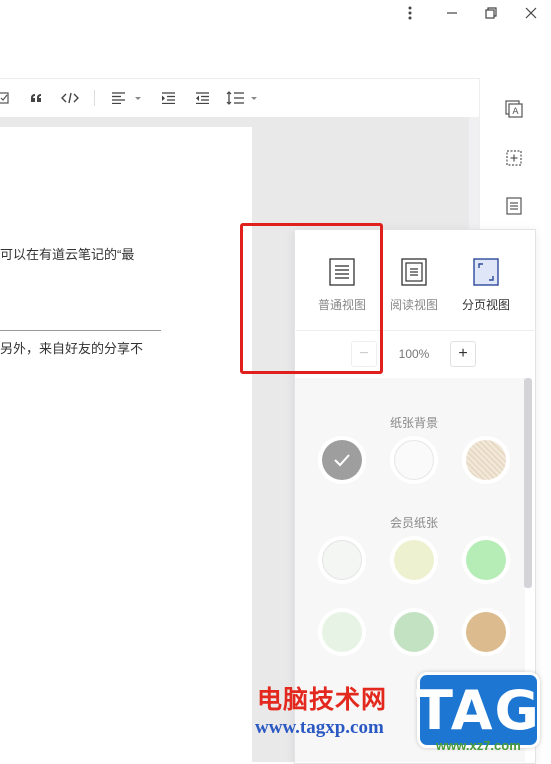  I want to click on panel-scrollbar, so click(528, 483).